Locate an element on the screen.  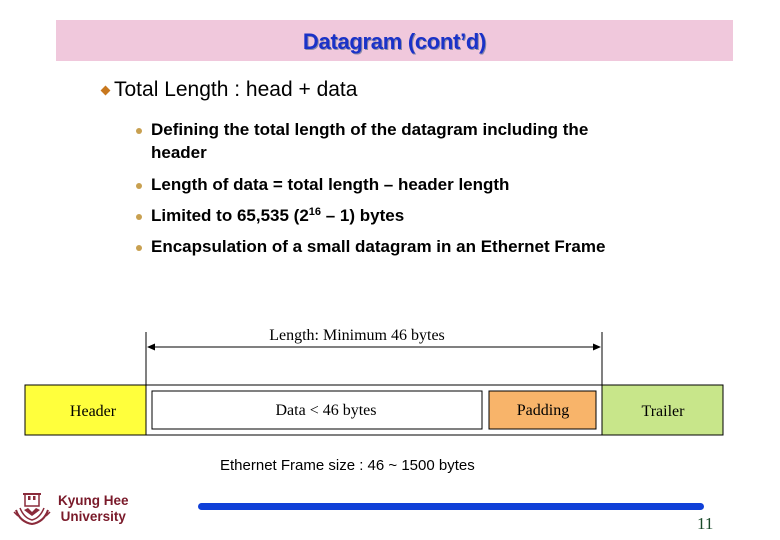
footer-divider-bar is located at coordinates (451, 506).